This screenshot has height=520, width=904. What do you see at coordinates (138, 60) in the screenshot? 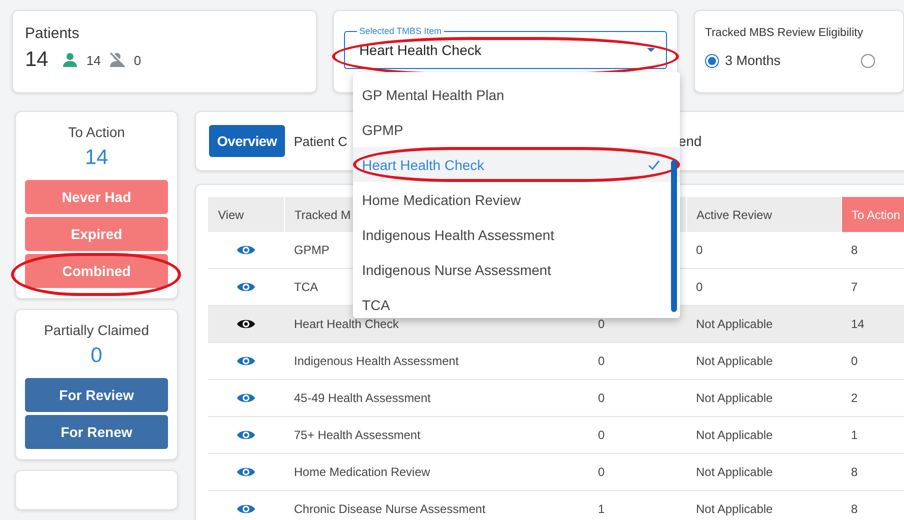
I see `inactive-count: 0` at bounding box center [138, 60].